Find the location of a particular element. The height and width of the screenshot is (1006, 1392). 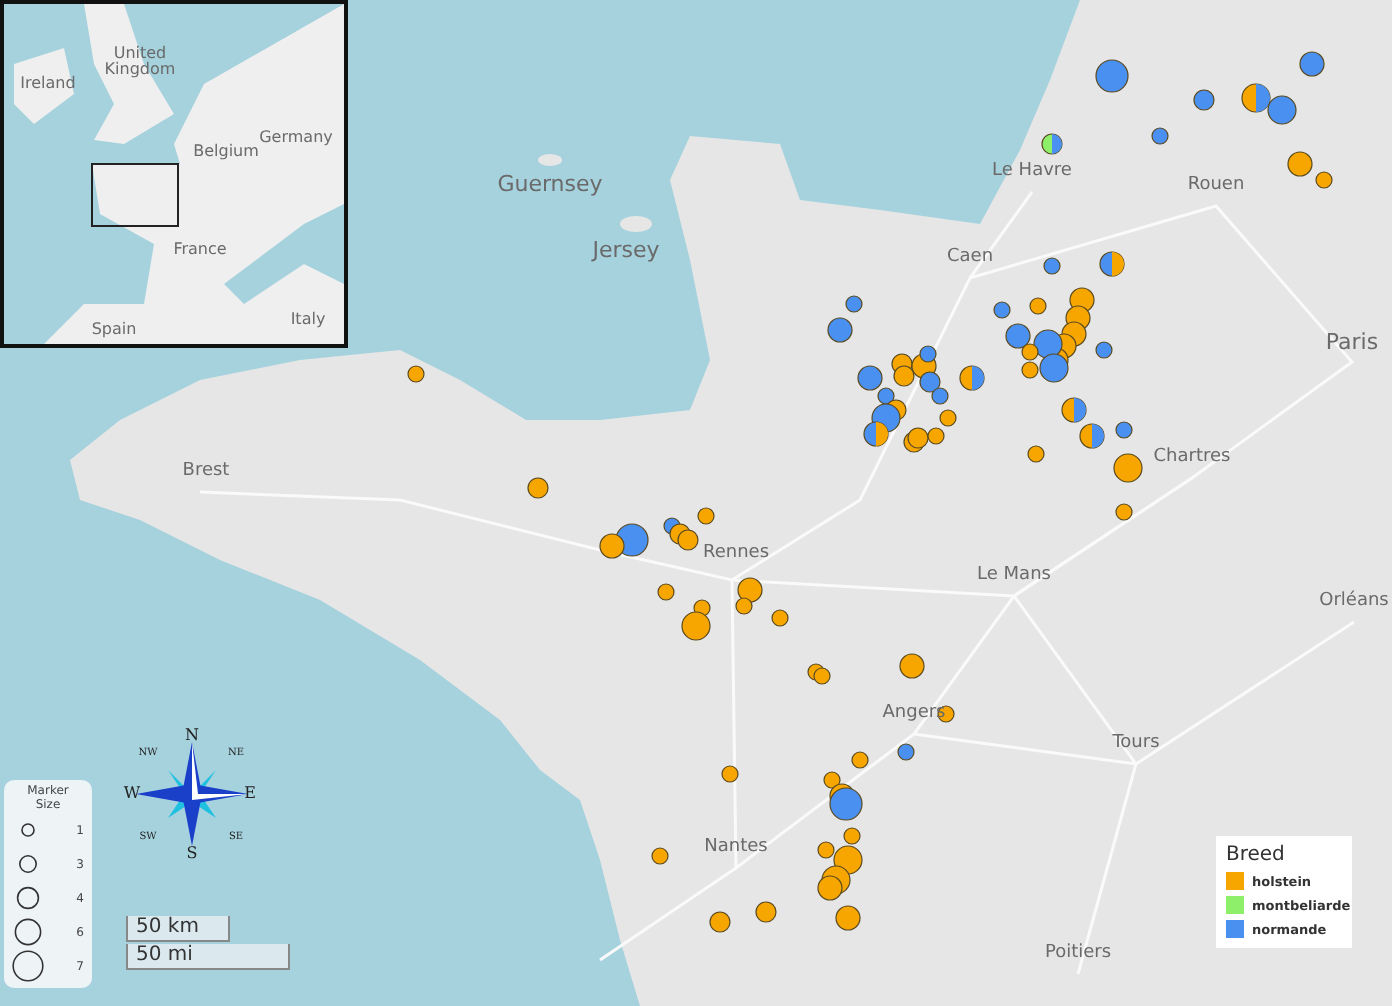

country-label: Italy is located at coordinates (308, 320).